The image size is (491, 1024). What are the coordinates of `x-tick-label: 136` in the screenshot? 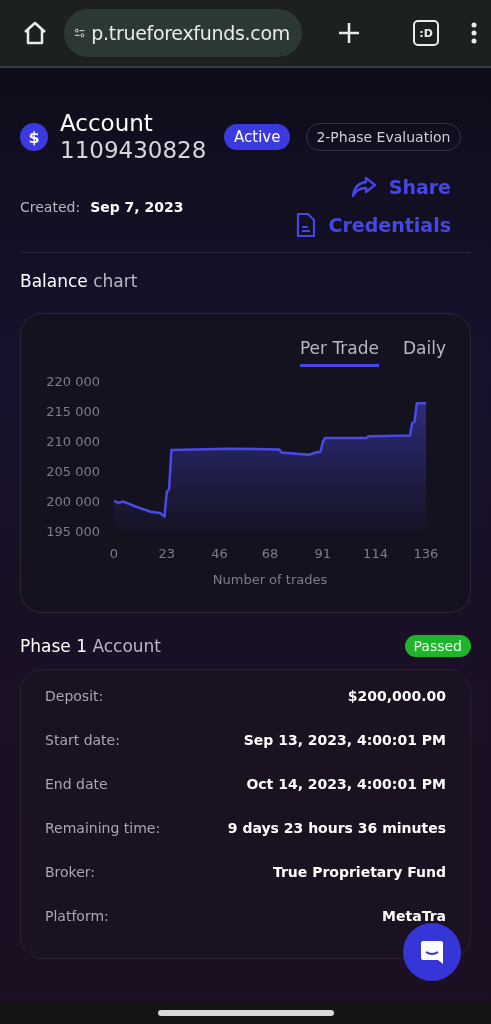 It's located at (426, 553).